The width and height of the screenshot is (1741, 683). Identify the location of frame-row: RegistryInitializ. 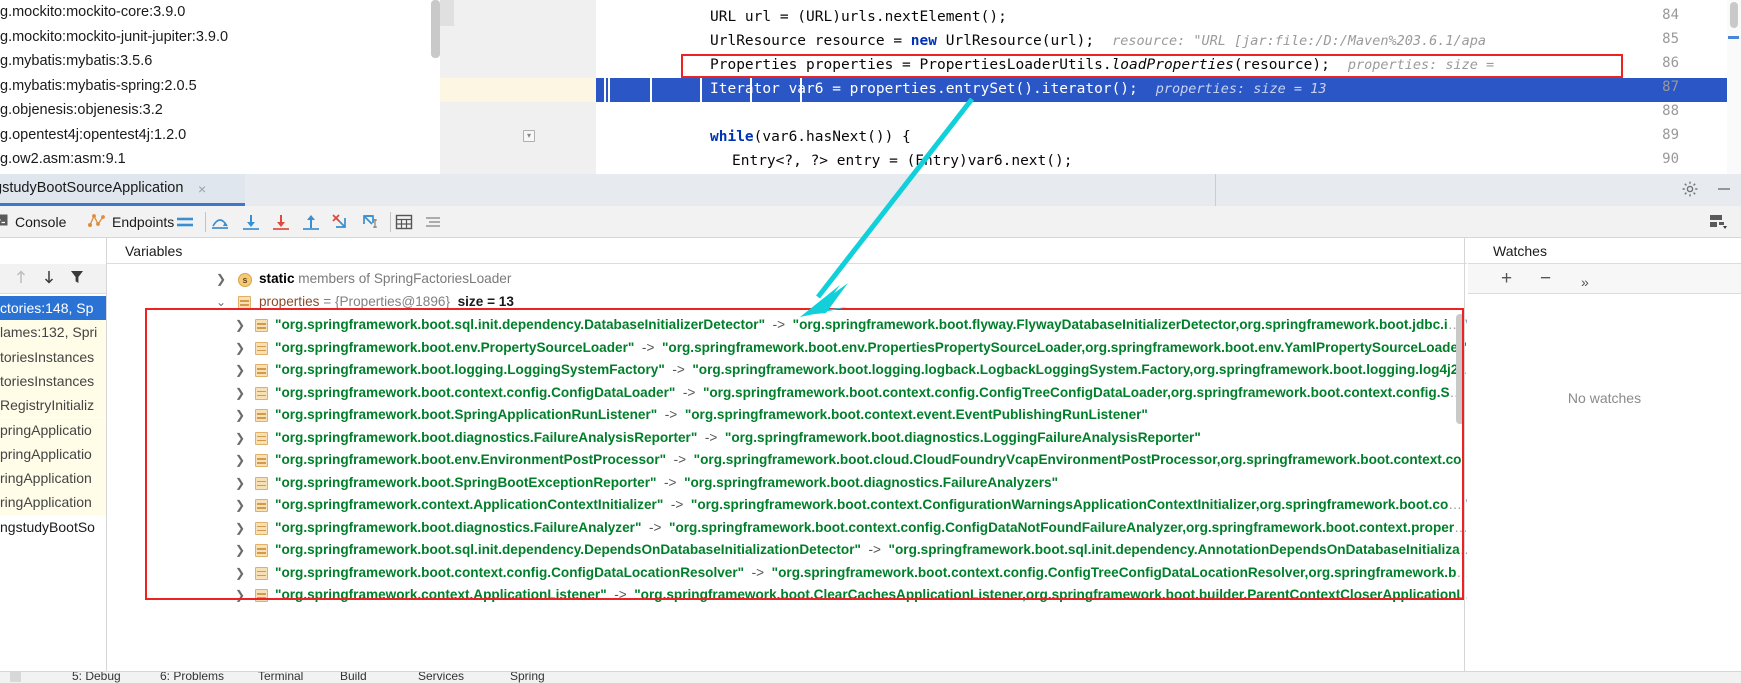
(53, 405).